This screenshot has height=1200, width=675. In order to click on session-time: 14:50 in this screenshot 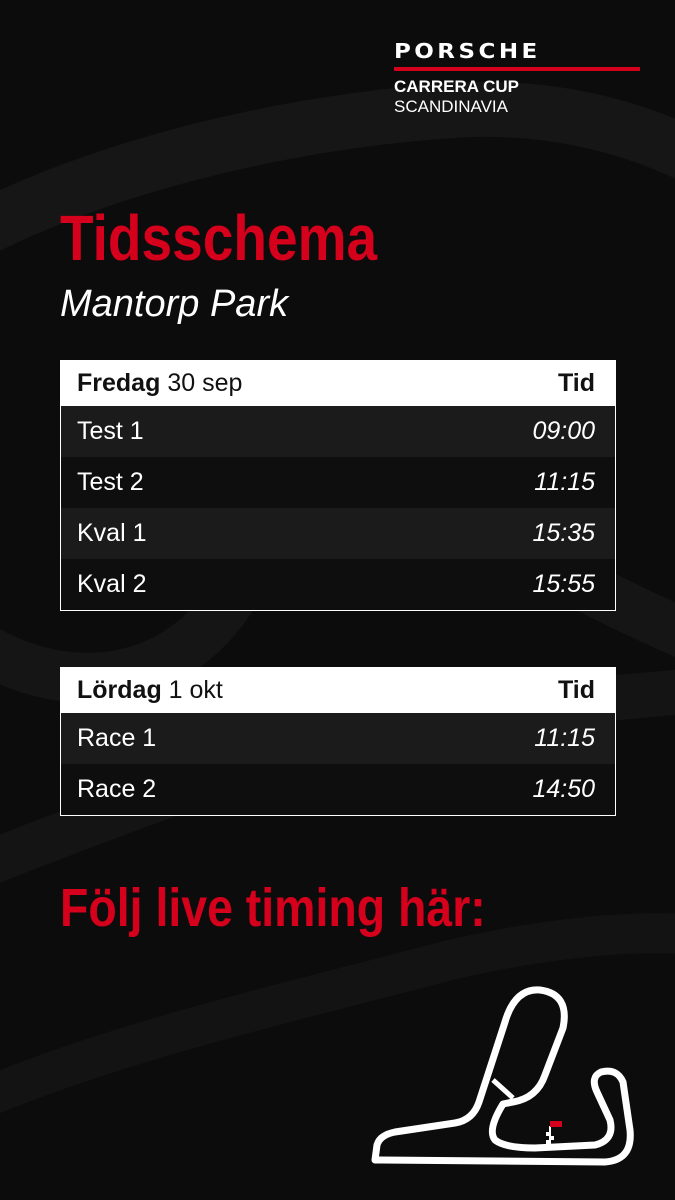, I will do `click(563, 789)`.